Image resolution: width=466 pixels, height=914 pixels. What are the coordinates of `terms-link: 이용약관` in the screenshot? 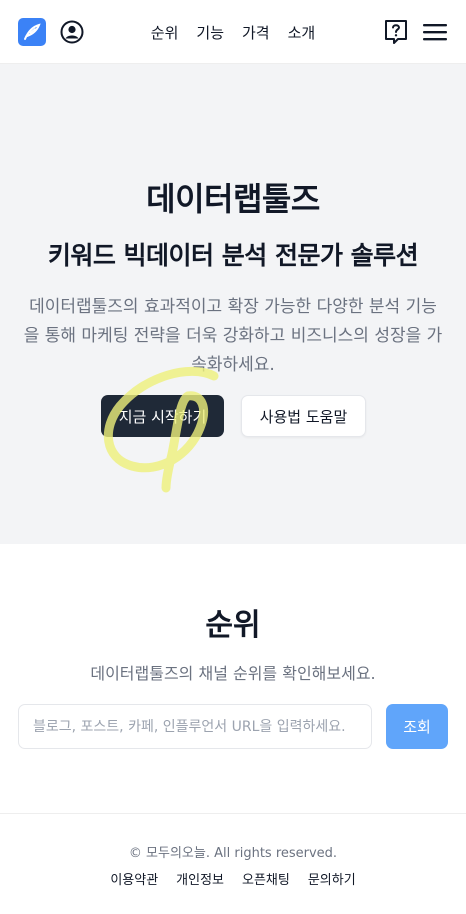 It's located at (134, 878).